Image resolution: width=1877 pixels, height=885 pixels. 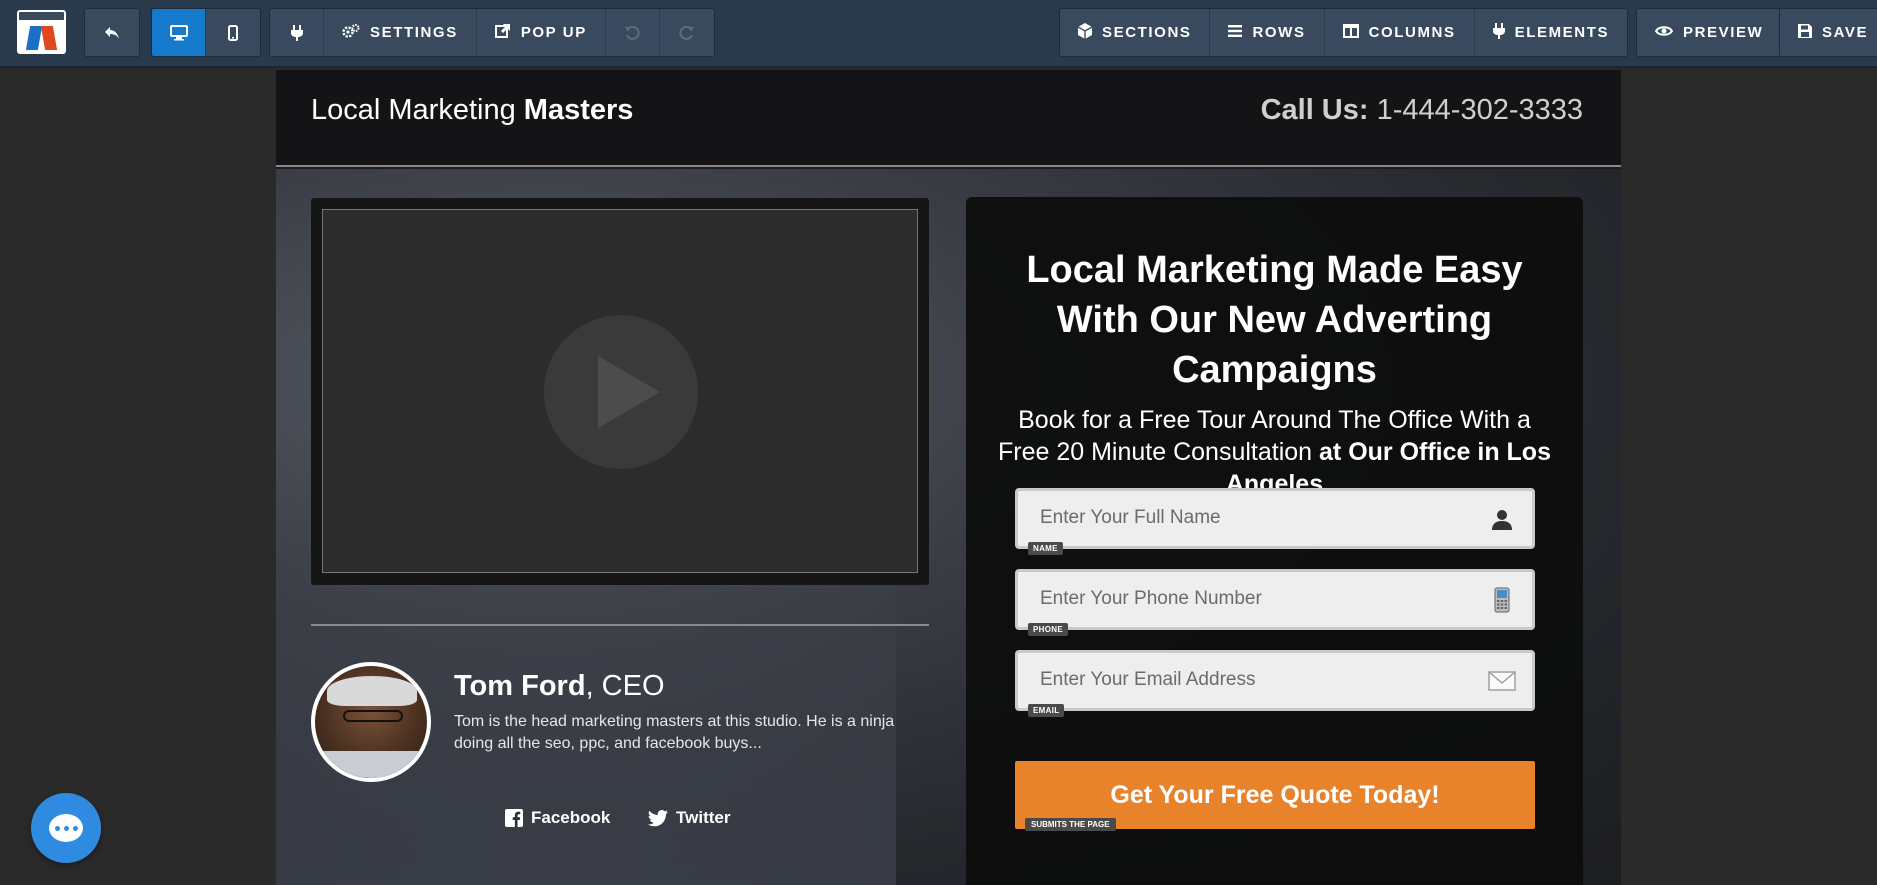 I want to click on mobile-icon, so click(x=233, y=32).